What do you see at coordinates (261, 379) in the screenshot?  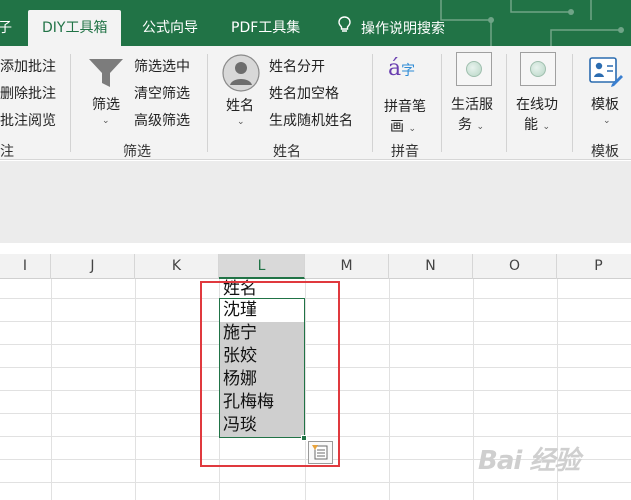 I see `cell-name: 杨娜` at bounding box center [261, 379].